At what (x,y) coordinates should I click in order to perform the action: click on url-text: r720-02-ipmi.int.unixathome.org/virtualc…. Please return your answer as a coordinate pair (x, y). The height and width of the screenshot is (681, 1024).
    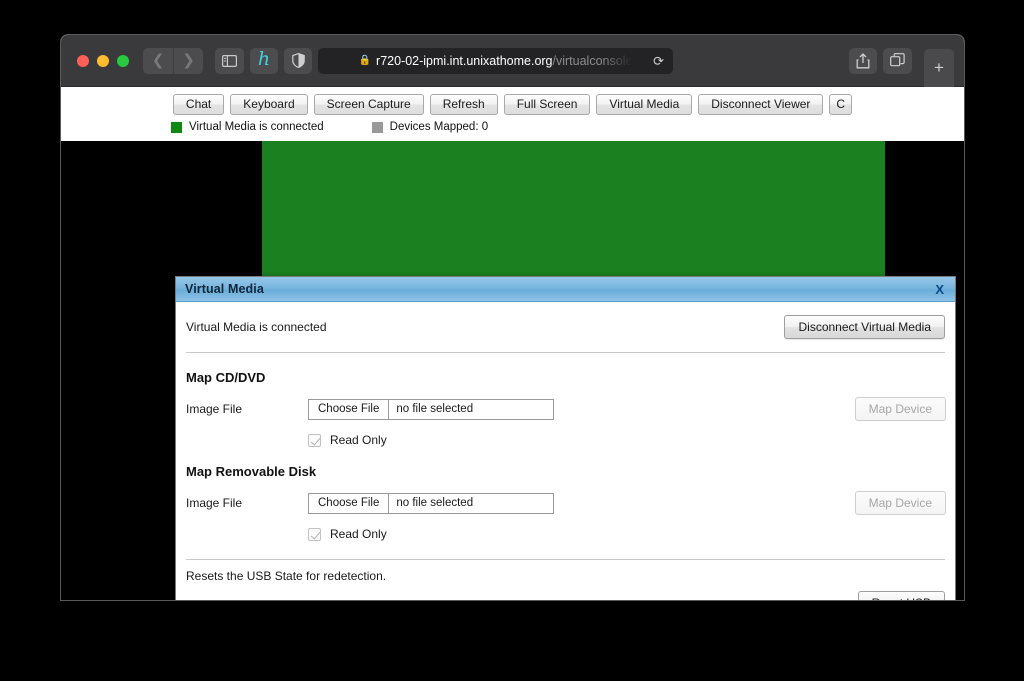
    Looking at the image, I should click on (504, 61).